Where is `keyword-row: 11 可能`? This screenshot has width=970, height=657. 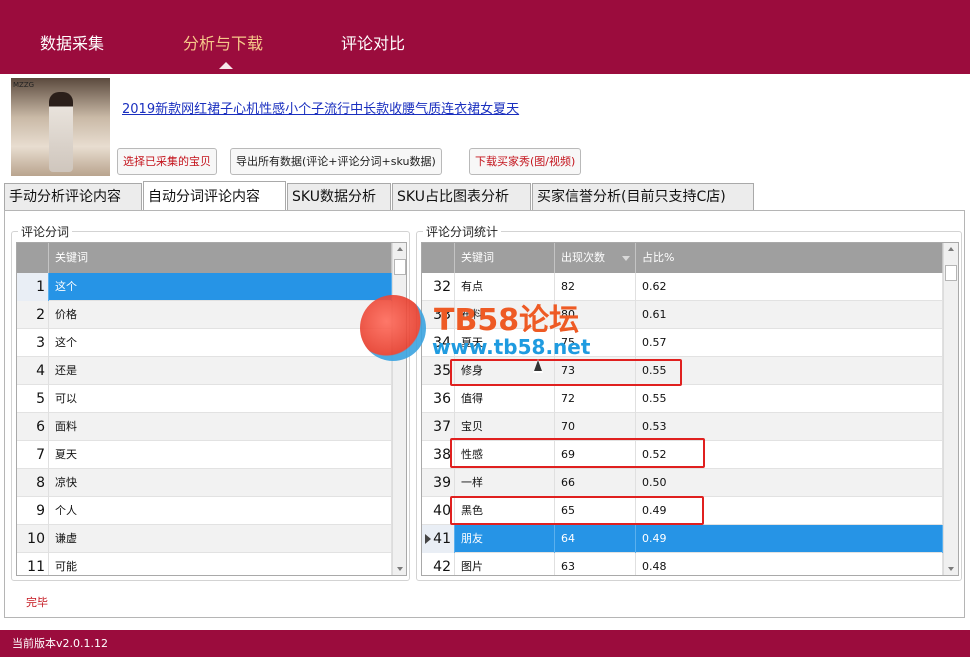
keyword-row: 11 可能 is located at coordinates (204, 564).